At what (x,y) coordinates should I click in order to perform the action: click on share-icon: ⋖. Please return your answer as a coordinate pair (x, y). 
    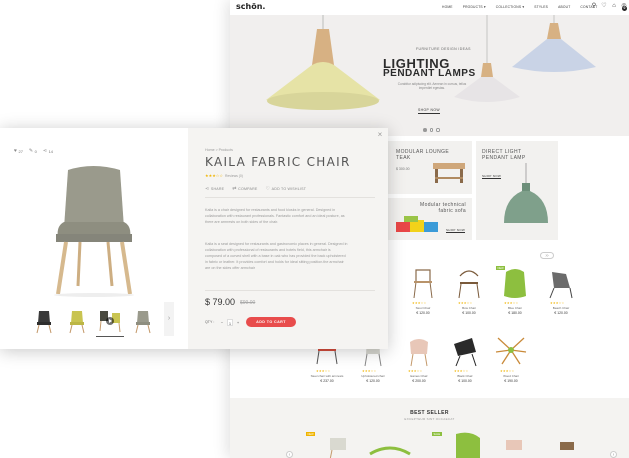
    Looking at the image, I should click on (207, 189).